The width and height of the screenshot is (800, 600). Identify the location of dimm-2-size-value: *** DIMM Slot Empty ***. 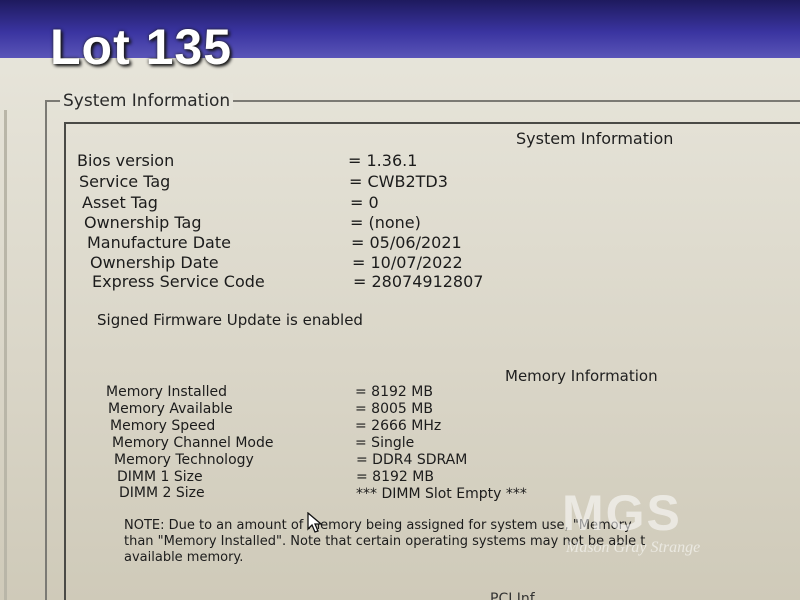
(441, 494).